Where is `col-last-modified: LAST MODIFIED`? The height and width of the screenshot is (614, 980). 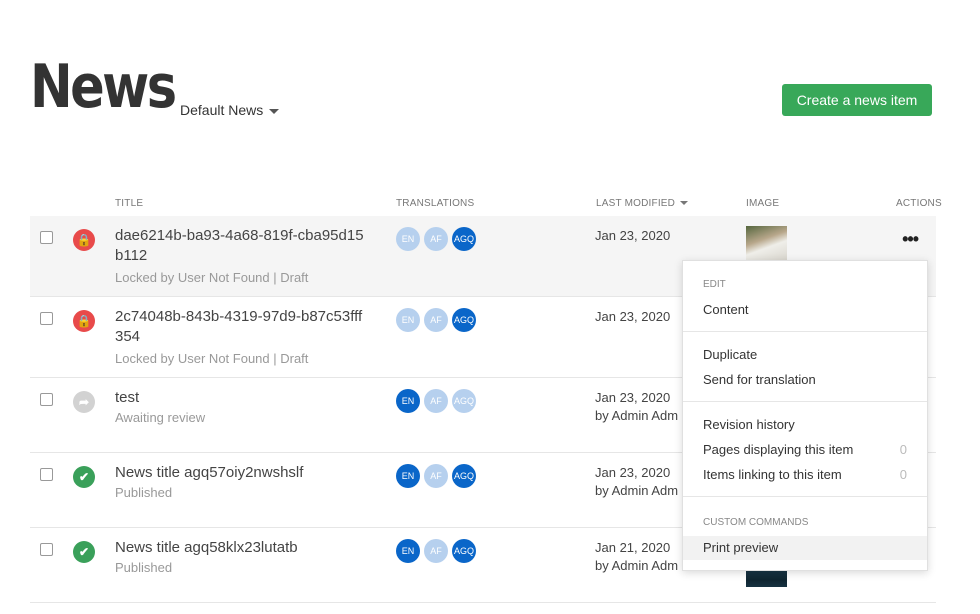 col-last-modified: LAST MODIFIED is located at coordinates (642, 203).